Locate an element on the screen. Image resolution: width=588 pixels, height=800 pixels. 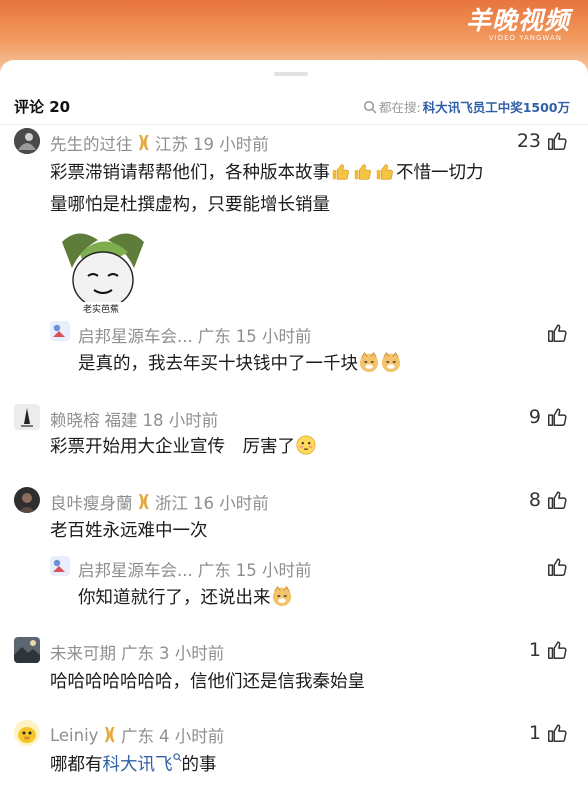
comment-time: 18 小时前 is located at coordinates (180, 420).